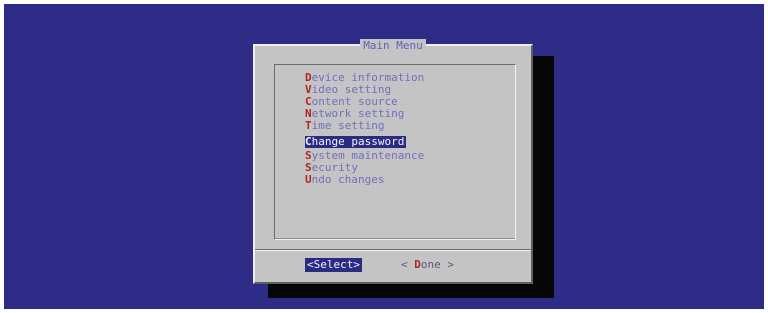 This screenshot has height=313, width=768. What do you see at coordinates (333, 265) in the screenshot?
I see `select-button: <Select>` at bounding box center [333, 265].